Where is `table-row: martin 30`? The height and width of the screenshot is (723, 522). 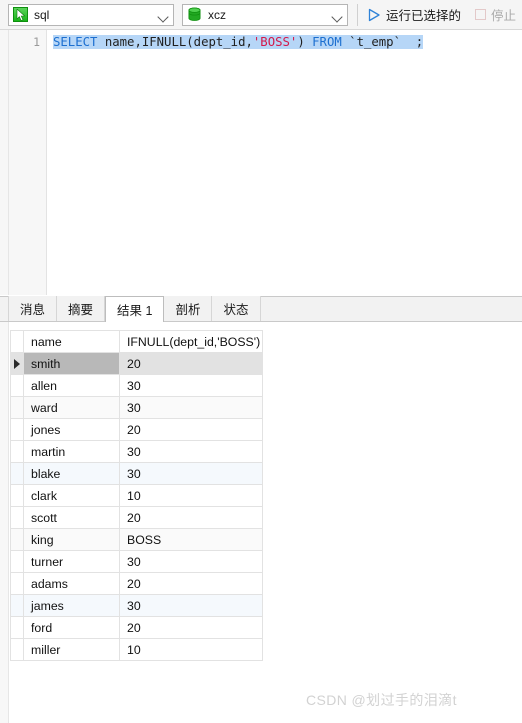 table-row: martin 30 is located at coordinates (136, 451).